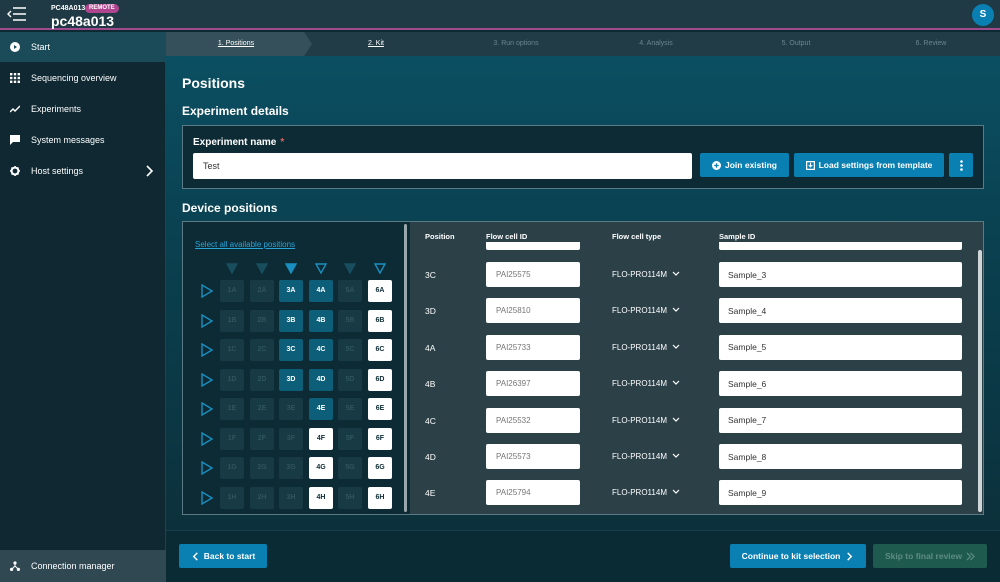  Describe the element at coordinates (232, 350) in the screenshot. I see `position-cell: 1C` at that location.